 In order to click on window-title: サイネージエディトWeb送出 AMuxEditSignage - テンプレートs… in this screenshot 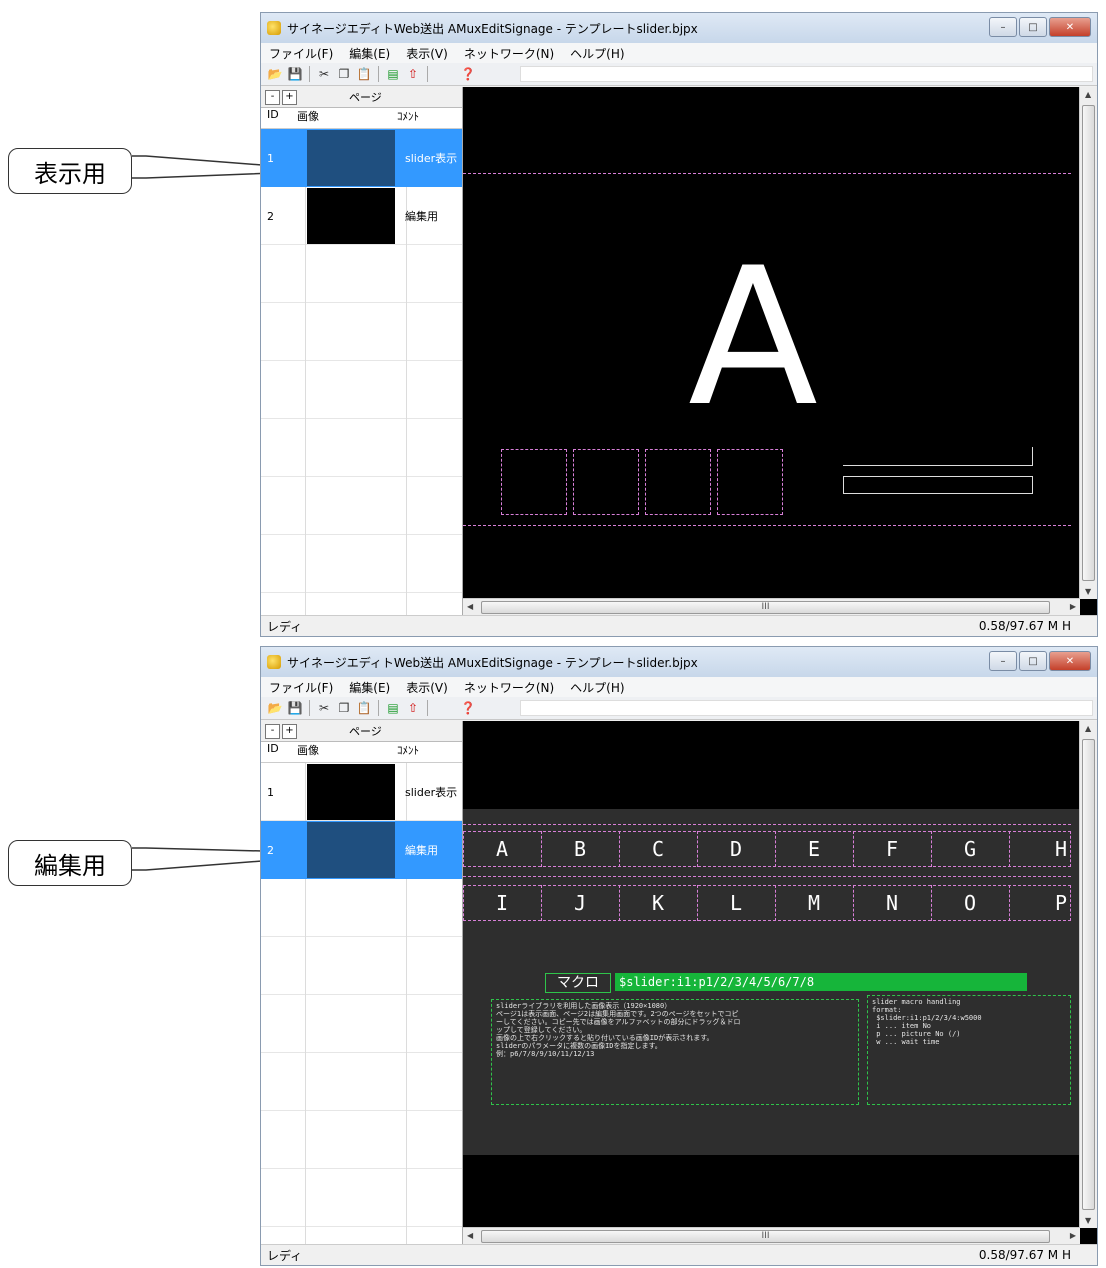, I will do `click(492, 662)`.